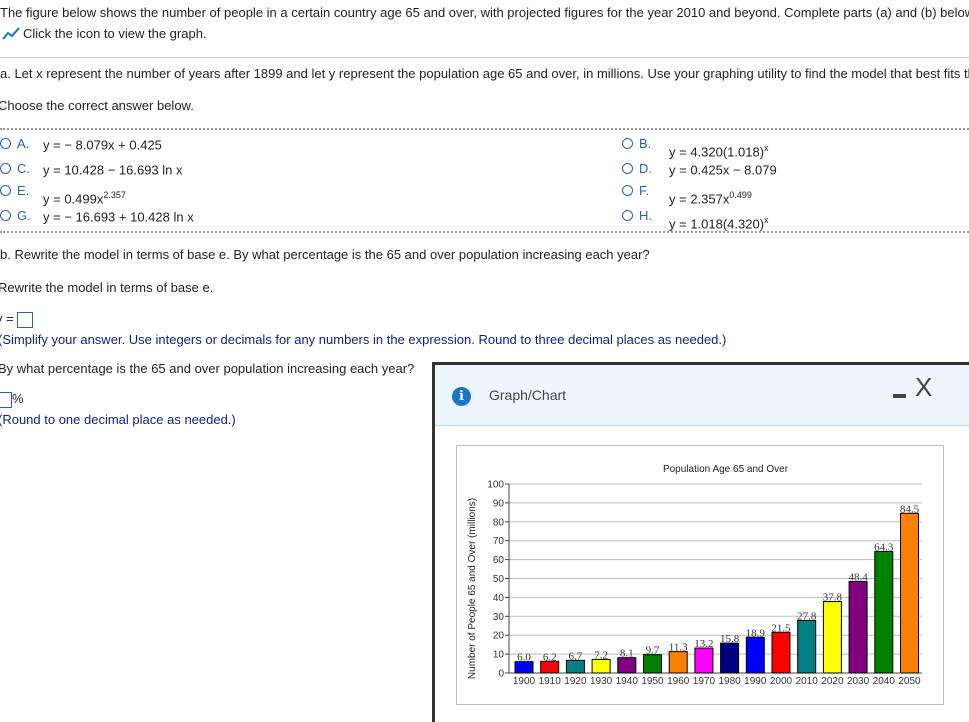 The width and height of the screenshot is (969, 722). Describe the element at coordinates (781, 628) in the screenshot. I see `data-label: 21.5` at that location.